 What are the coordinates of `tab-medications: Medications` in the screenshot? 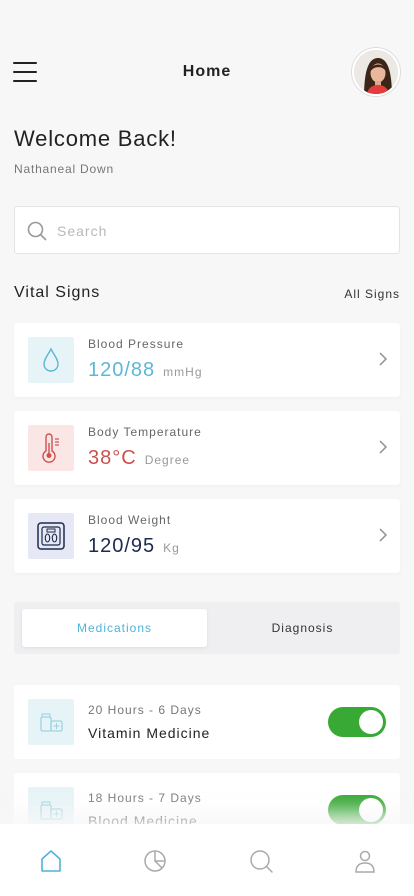 It's located at (114, 628).